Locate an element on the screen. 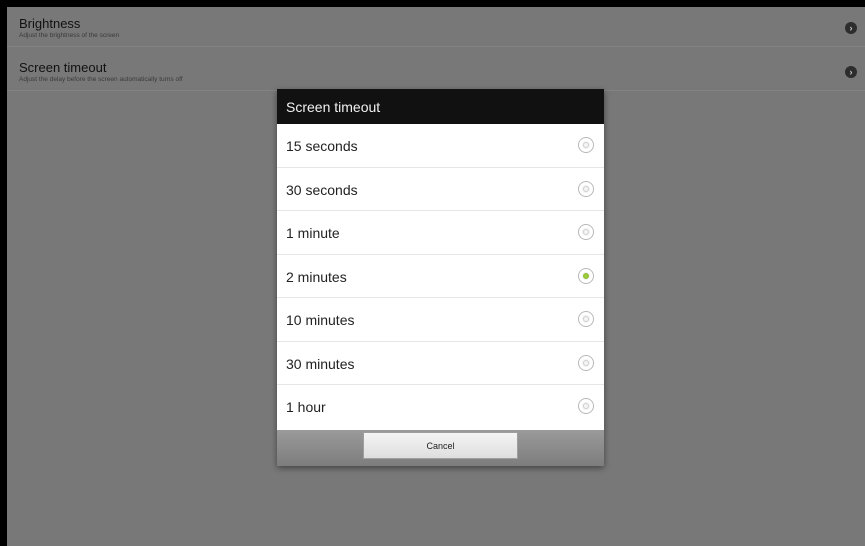 Image resolution: width=865 pixels, height=546 pixels. setting-brightness-subtitle: Adjust the brightness of the screen is located at coordinates (69, 35).